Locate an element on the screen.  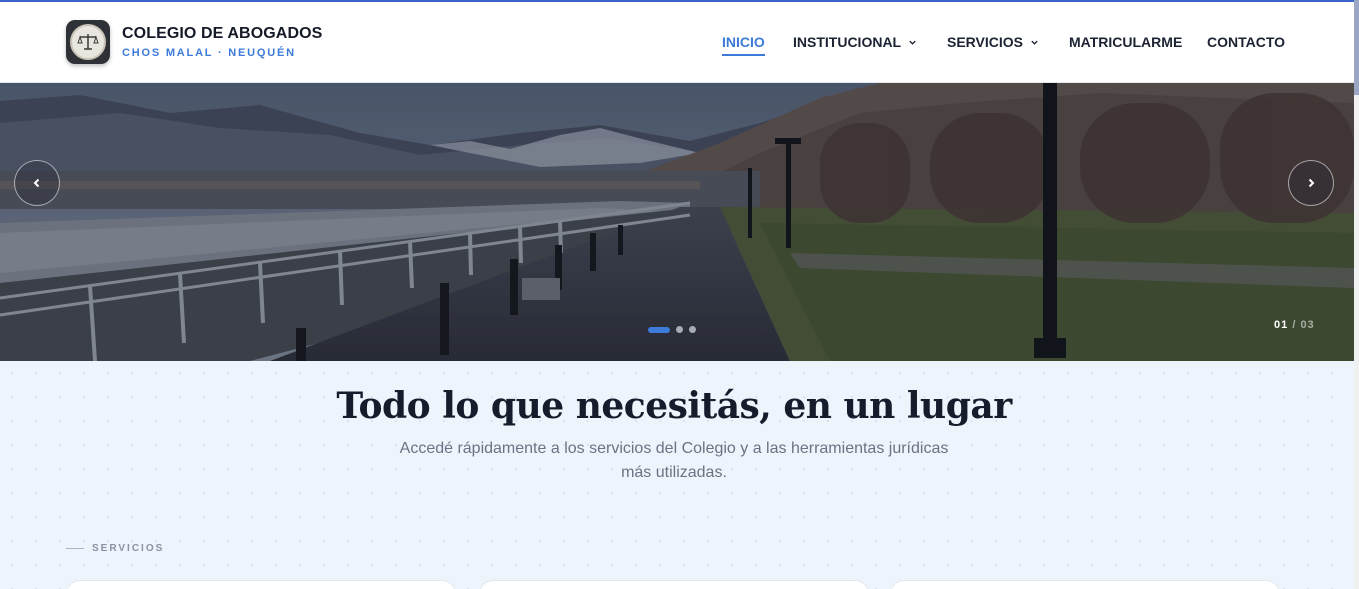
carousel-next-button is located at coordinates (1311, 183).